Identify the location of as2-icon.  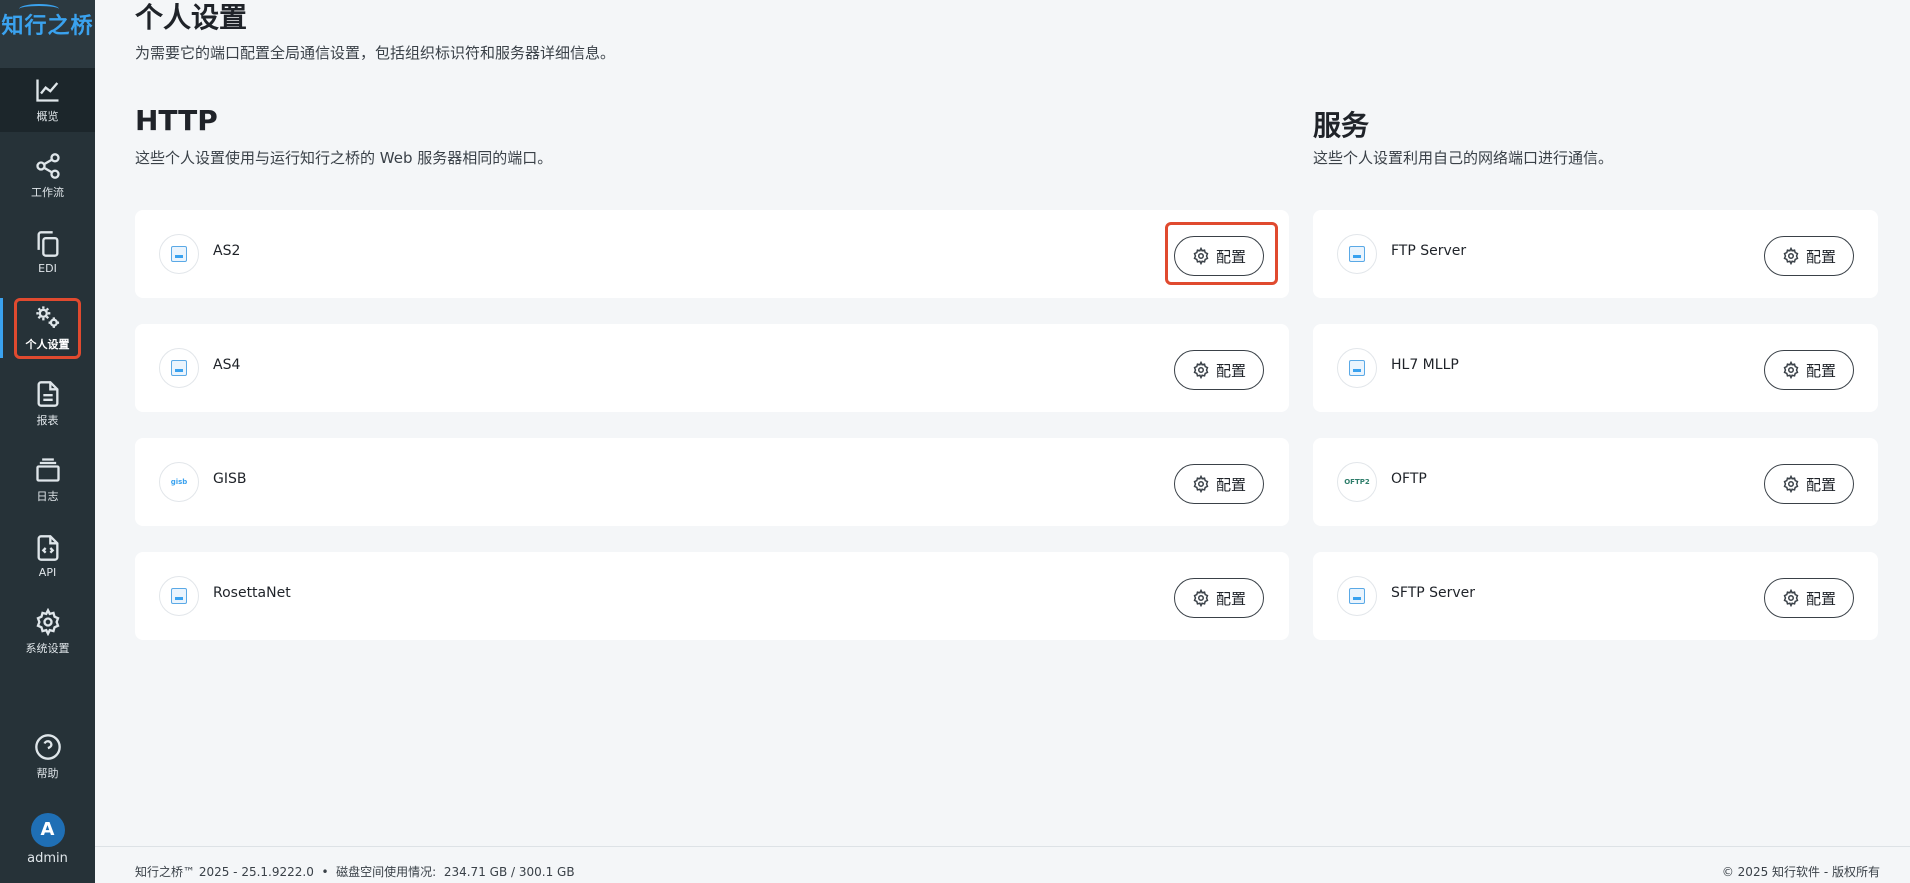
(179, 254).